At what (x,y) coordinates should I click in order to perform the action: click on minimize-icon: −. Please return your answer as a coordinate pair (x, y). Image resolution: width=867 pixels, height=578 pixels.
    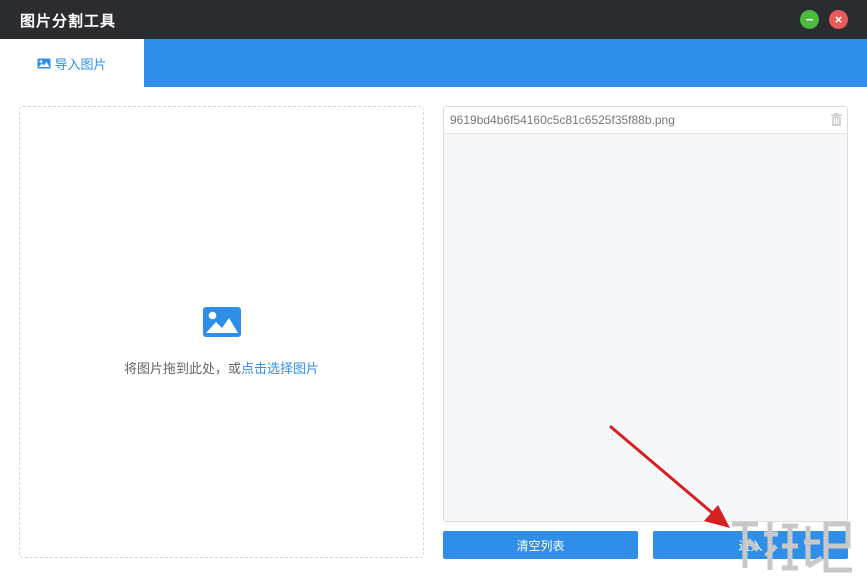
    Looking at the image, I should click on (809, 19).